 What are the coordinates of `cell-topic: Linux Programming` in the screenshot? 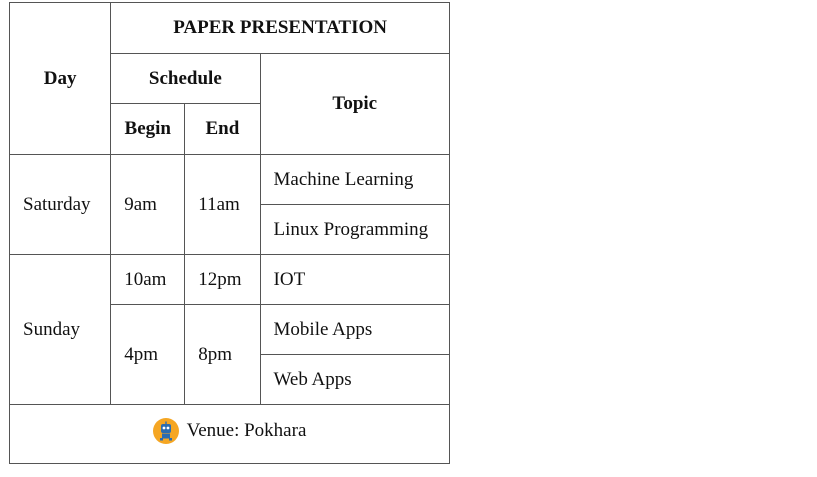 It's located at (355, 229).